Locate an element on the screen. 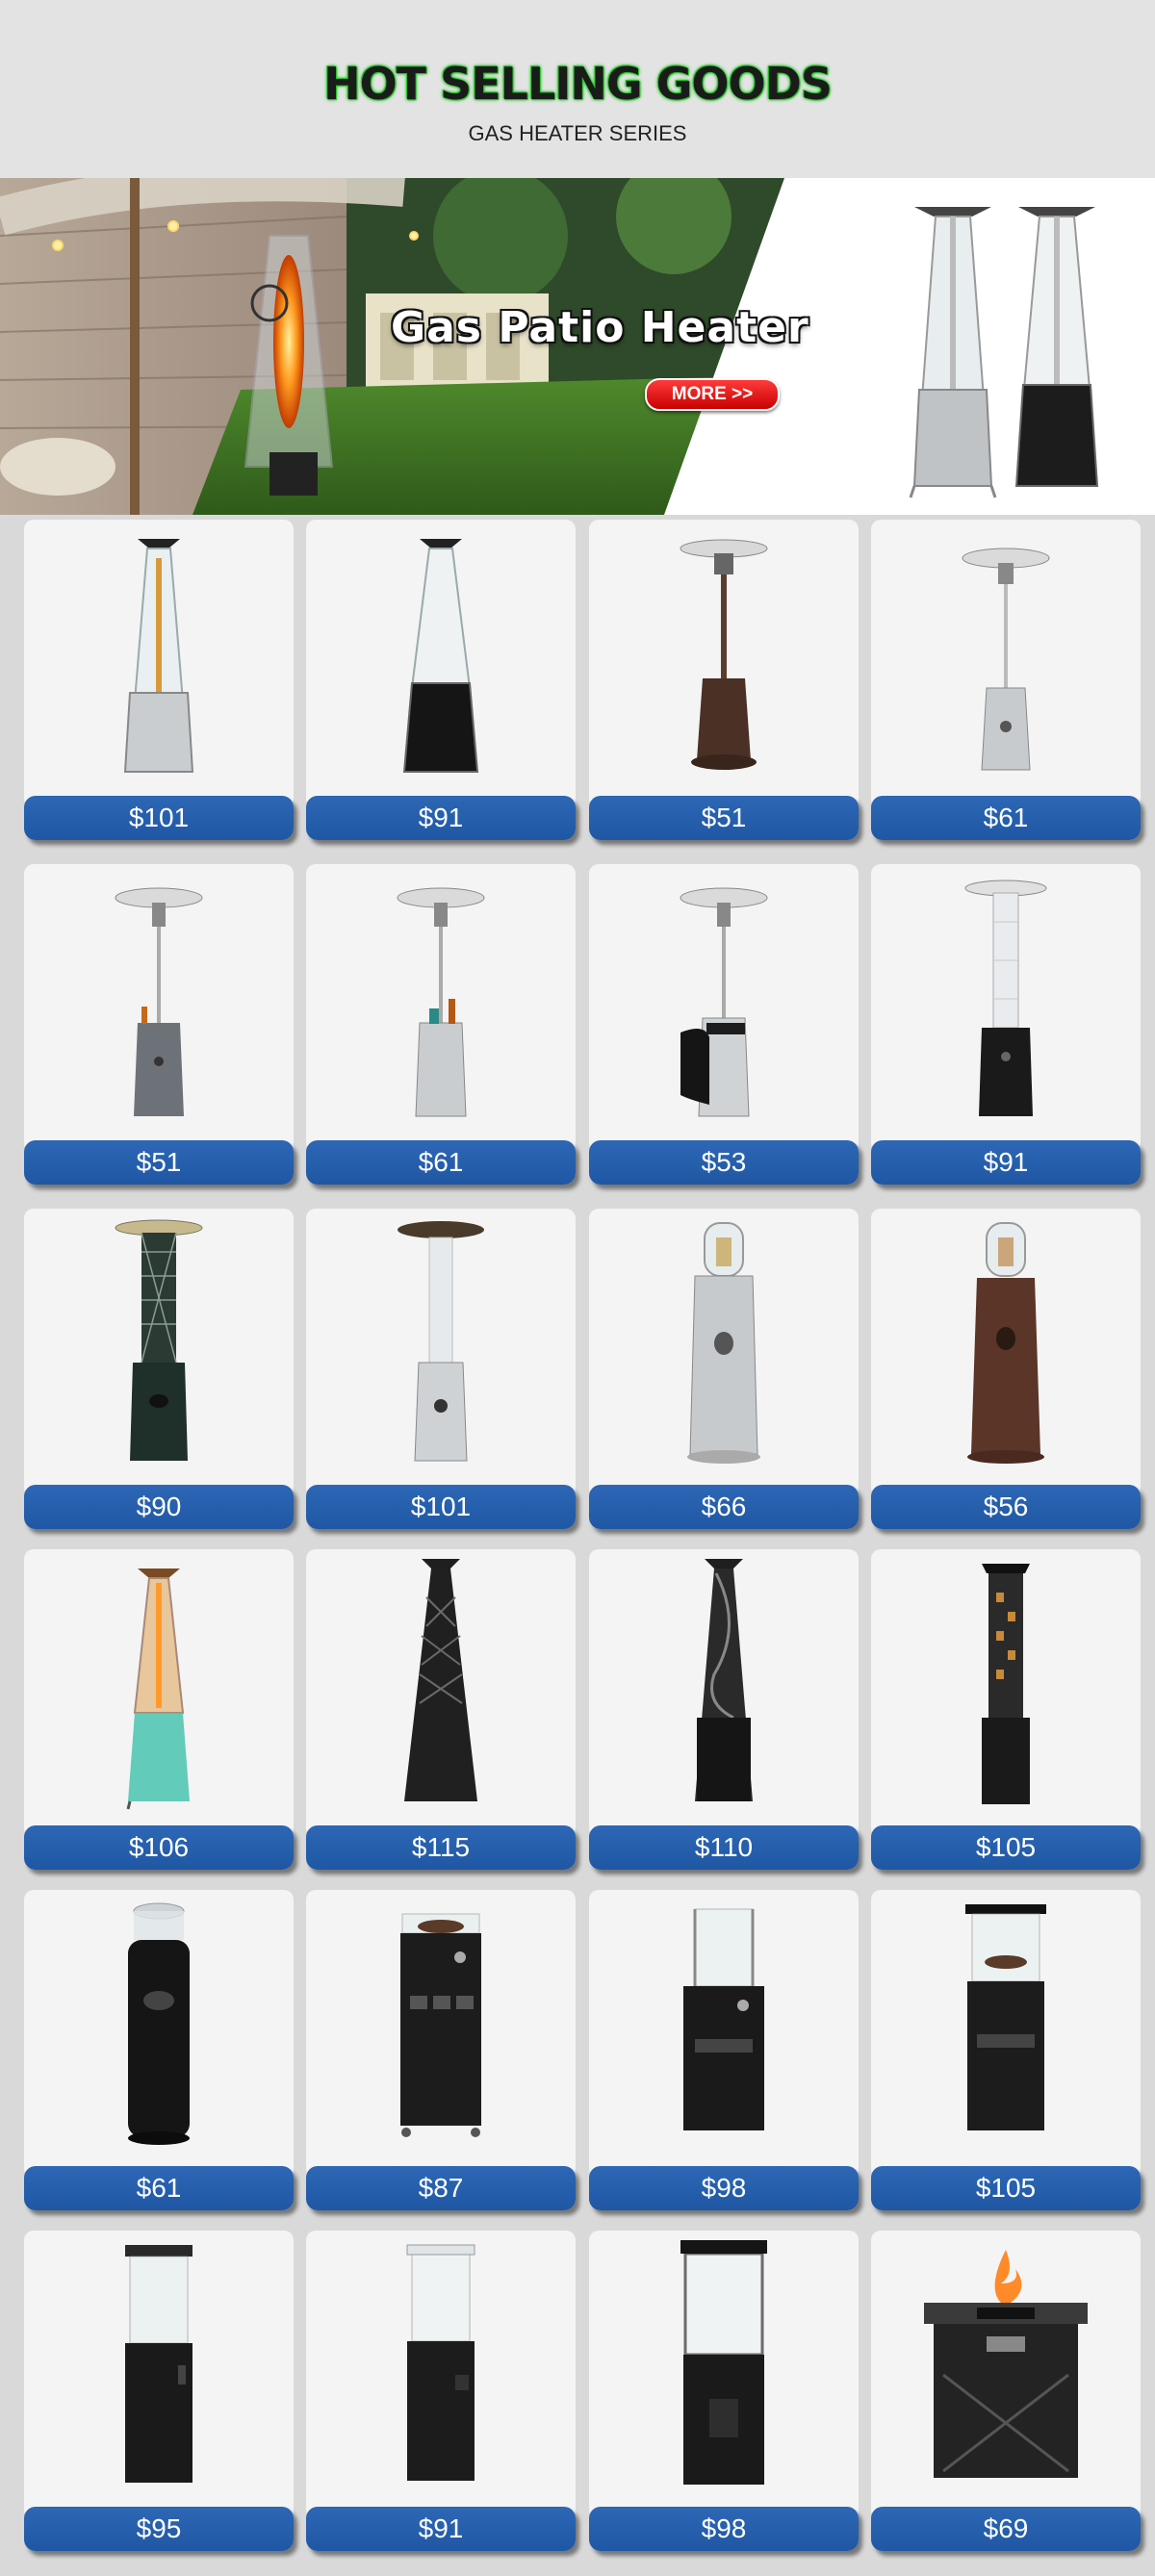 The width and height of the screenshot is (1155, 2576). dome-heater-bronze-icon is located at coordinates (1005, 1343).